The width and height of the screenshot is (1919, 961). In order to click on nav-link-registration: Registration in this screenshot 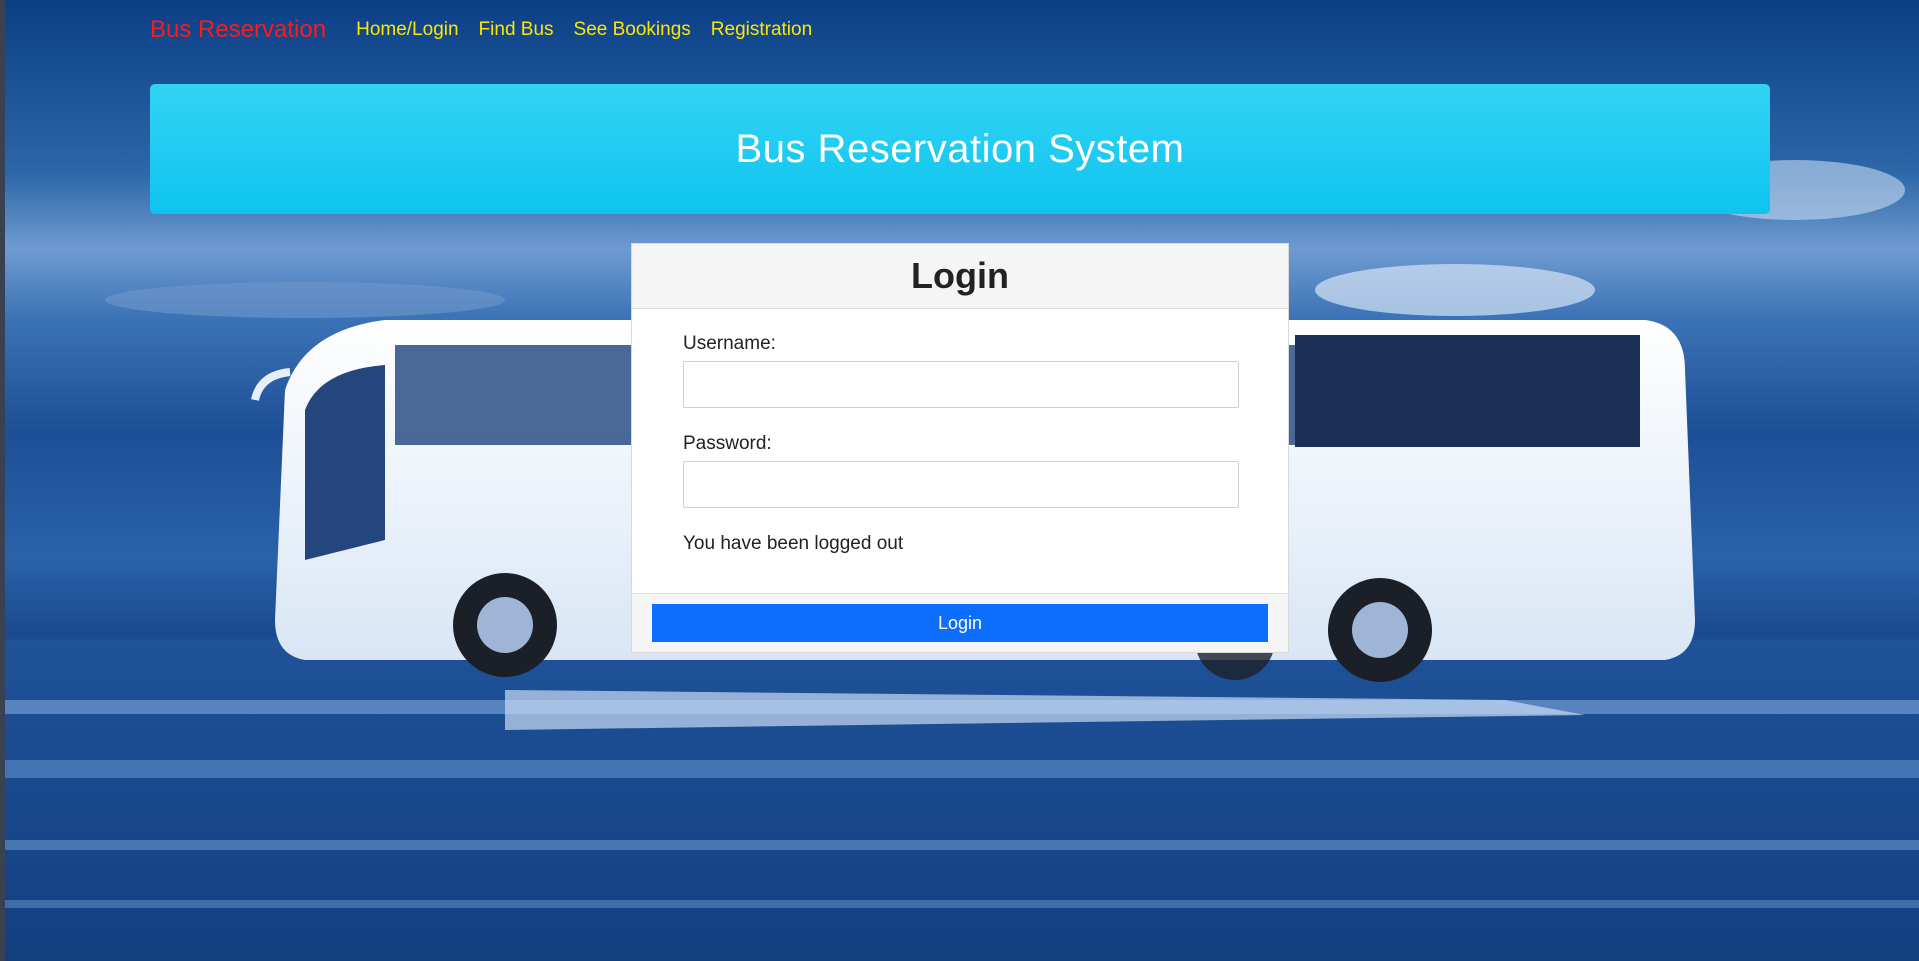, I will do `click(761, 30)`.